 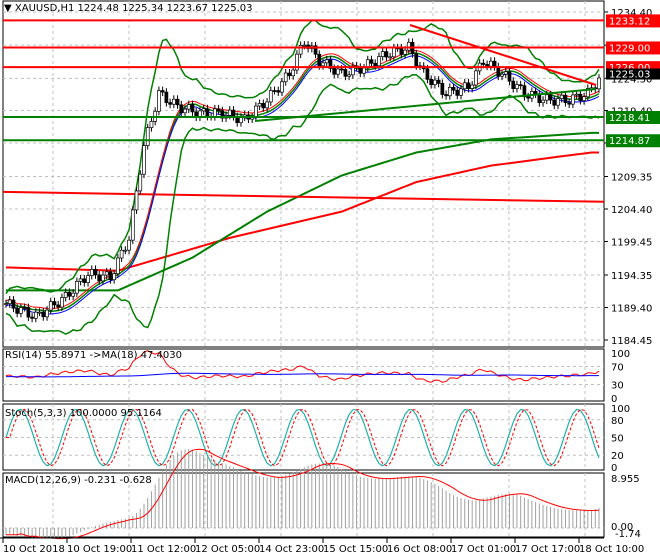 What do you see at coordinates (629, 118) in the screenshot?
I see `level-price-label: 1218.41` at bounding box center [629, 118].